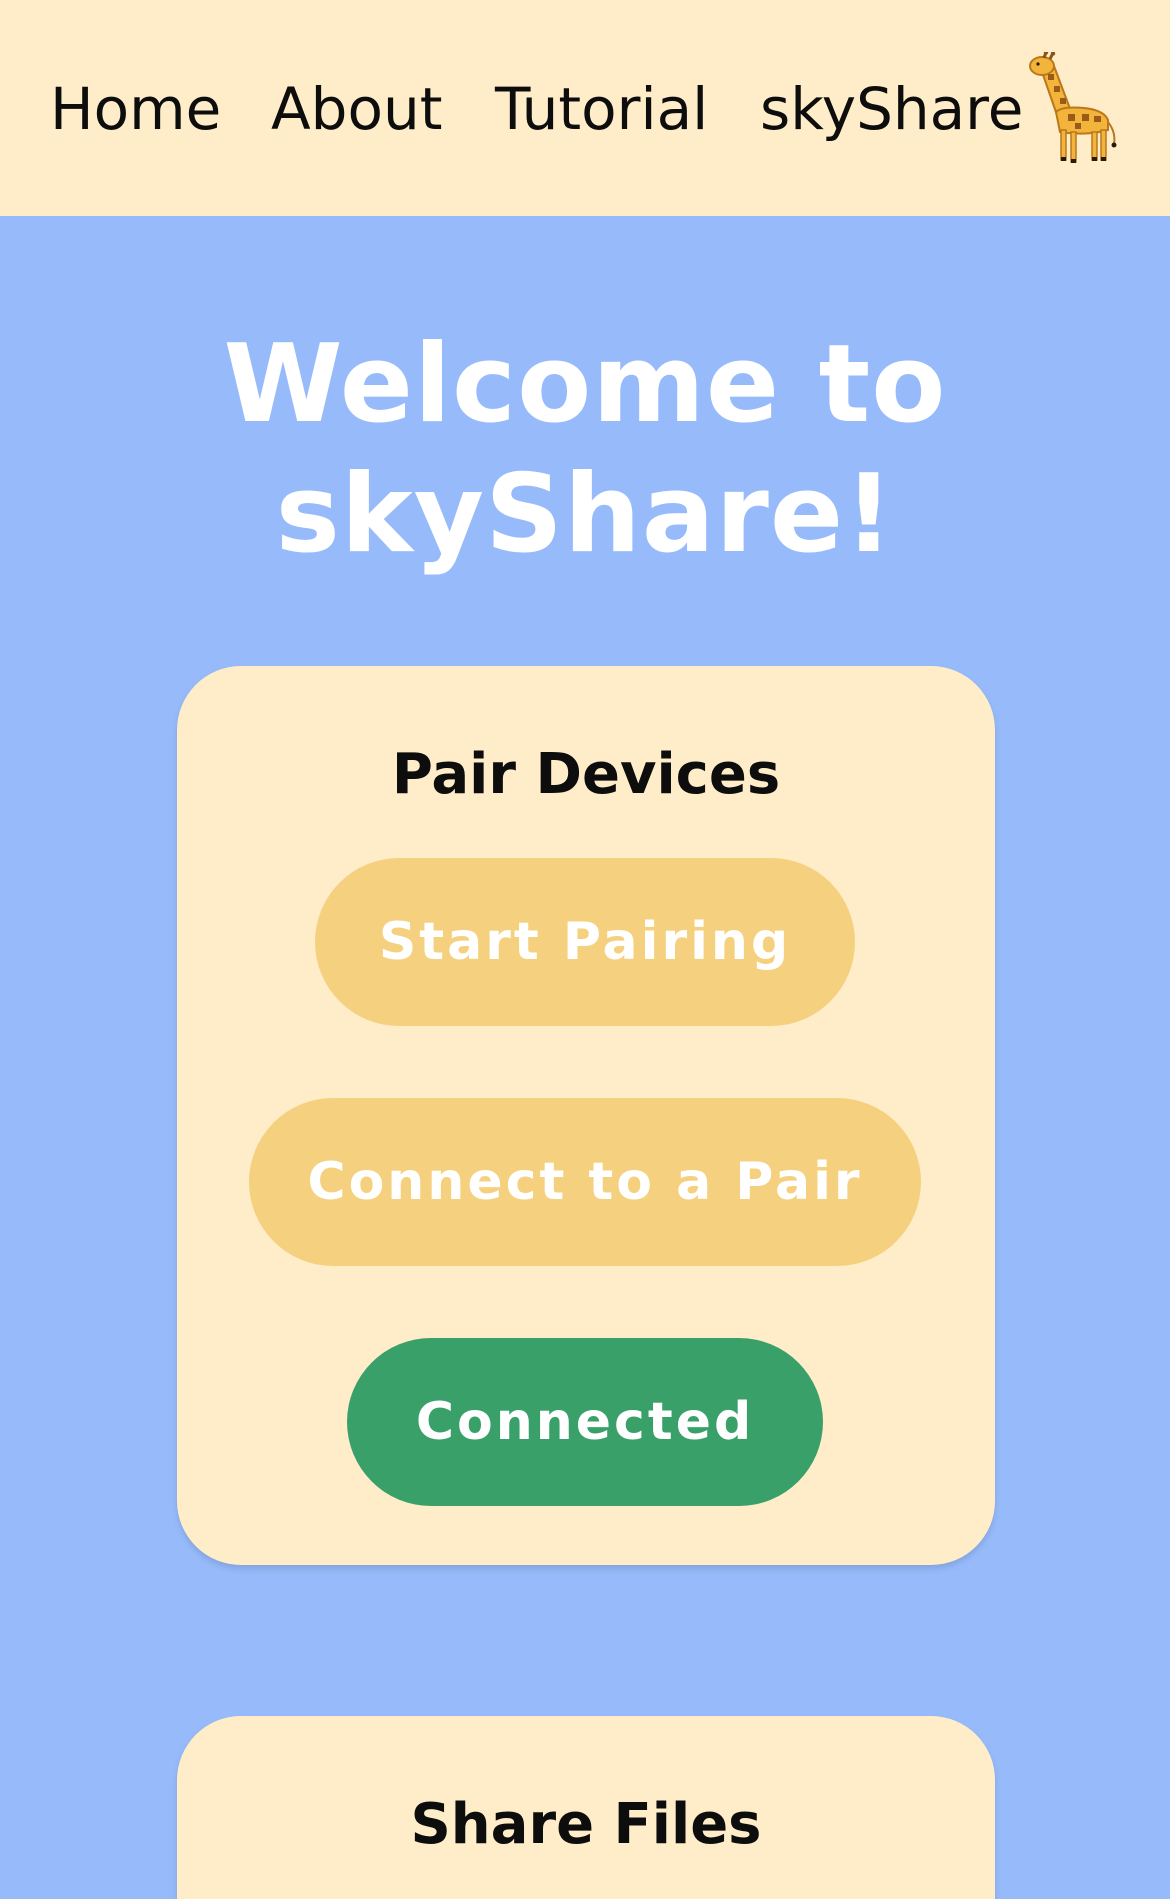  What do you see at coordinates (356, 109) in the screenshot?
I see `nav-about-link: About` at bounding box center [356, 109].